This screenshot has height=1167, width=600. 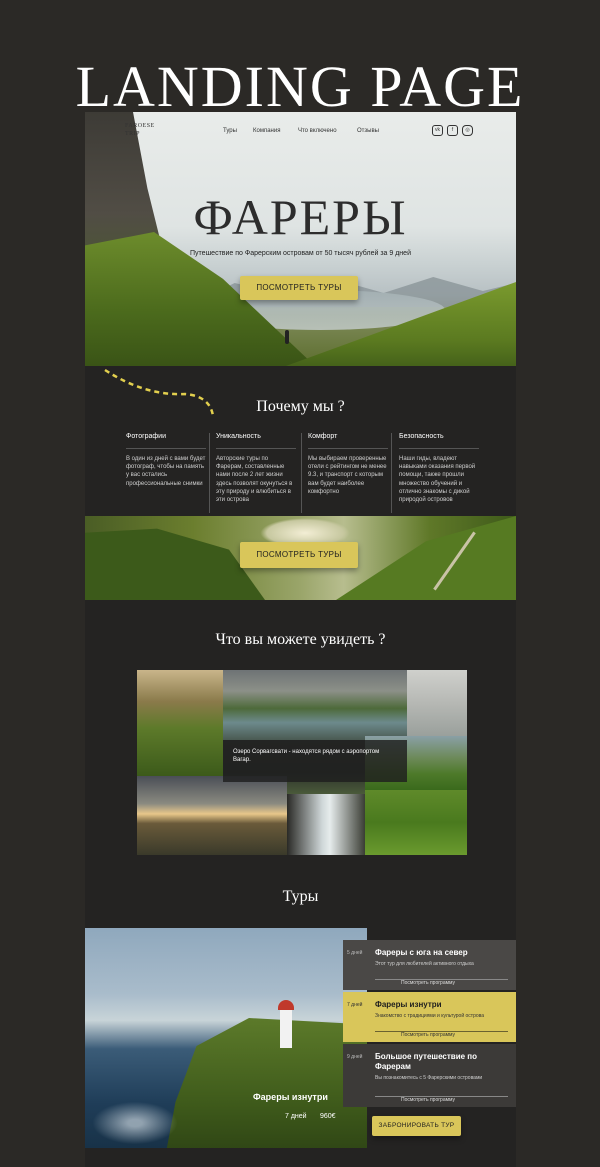 I want to click on lighthouse-icon, so click(x=286, y=1005).